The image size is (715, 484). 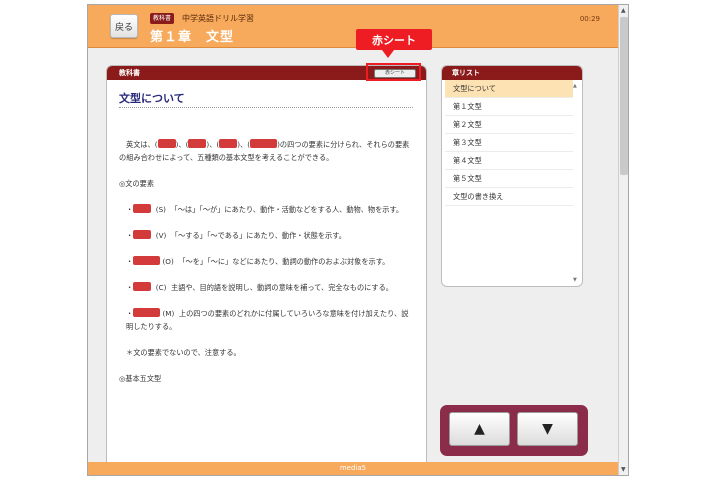 I want to click on chapter-item: 第３文型, so click(x=509, y=143).